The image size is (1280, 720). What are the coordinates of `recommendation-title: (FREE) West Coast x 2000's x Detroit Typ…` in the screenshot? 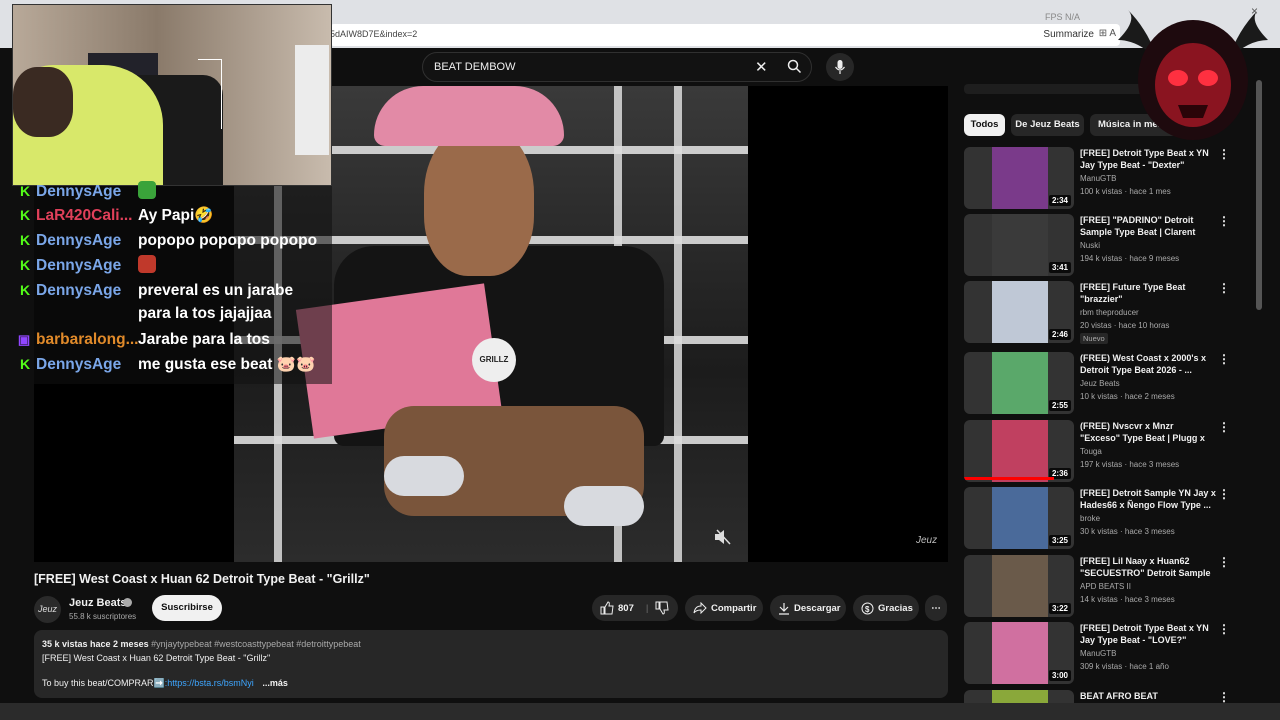 It's located at (1148, 364).